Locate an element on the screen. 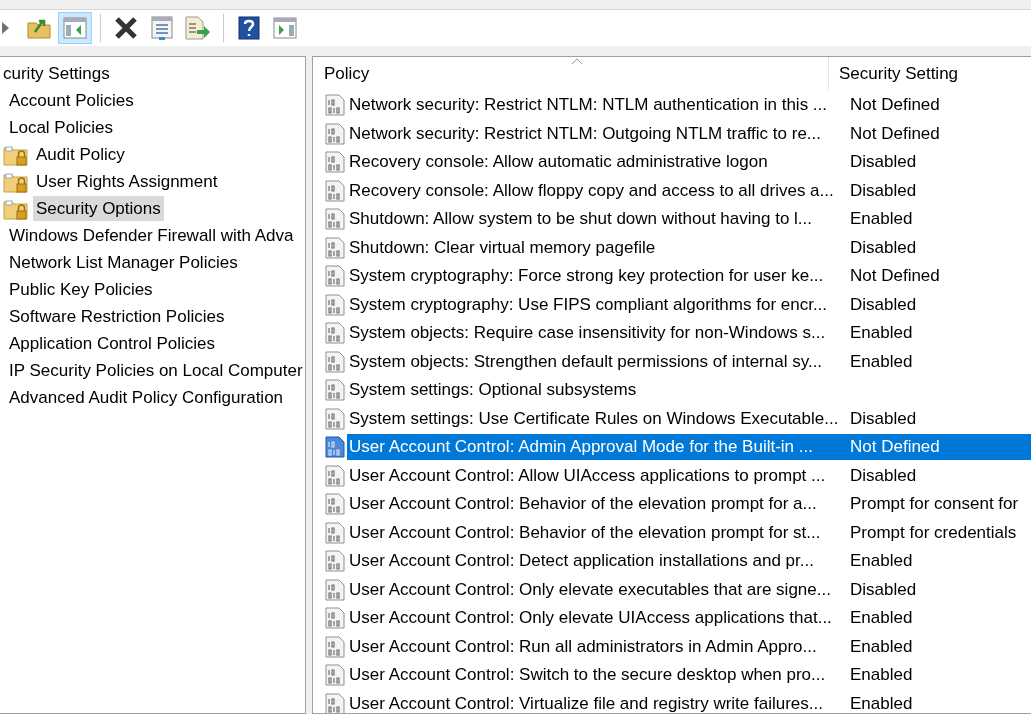  policy-row: Network security: Restrict NTLM: Outgoing NTLM traffic to re... Not Defined is located at coordinates (689, 133).